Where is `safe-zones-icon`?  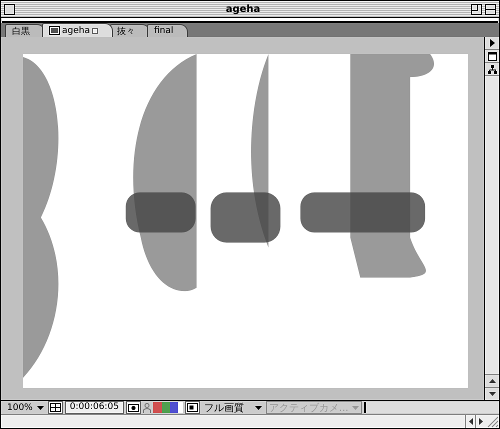 safe-zones-icon is located at coordinates (55, 407).